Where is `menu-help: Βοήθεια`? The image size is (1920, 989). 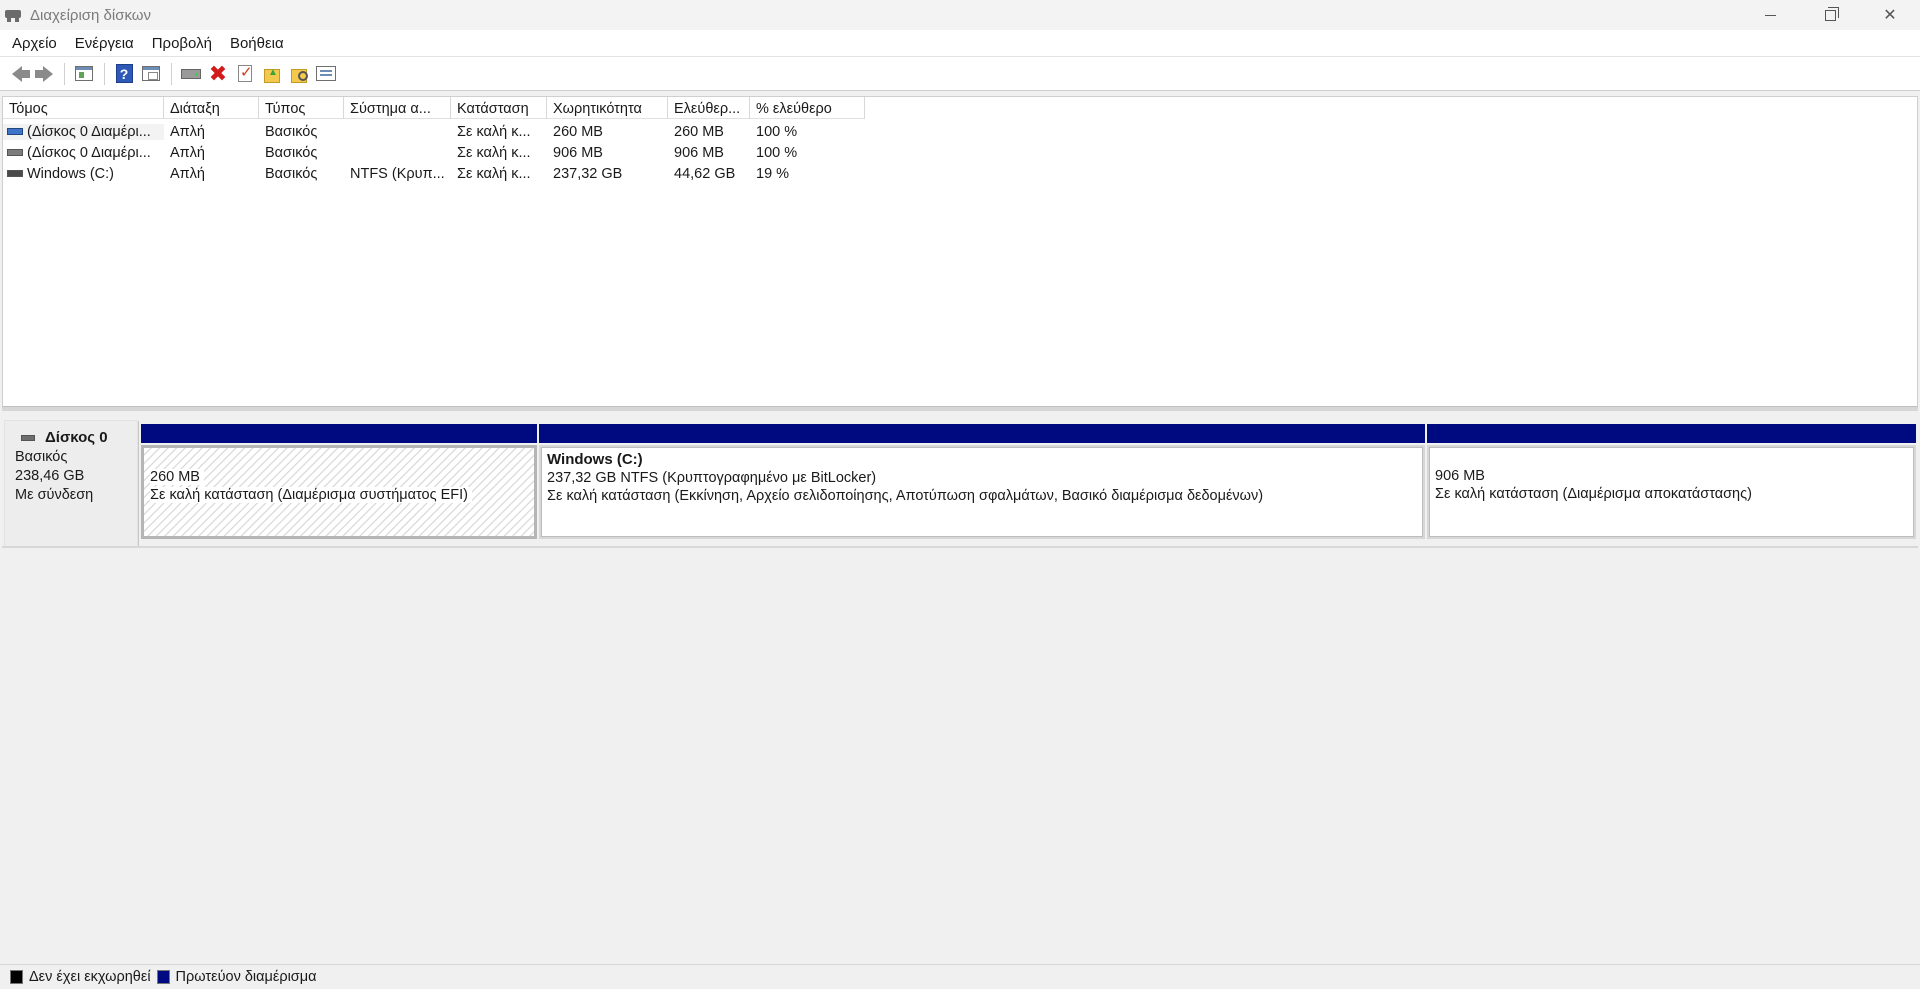 menu-help: Βοήθεια is located at coordinates (257, 43).